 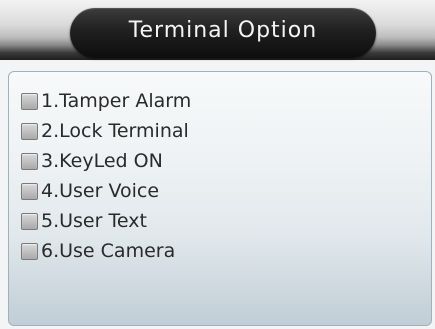 I want to click on page-title: Terminal Option, so click(x=223, y=30).